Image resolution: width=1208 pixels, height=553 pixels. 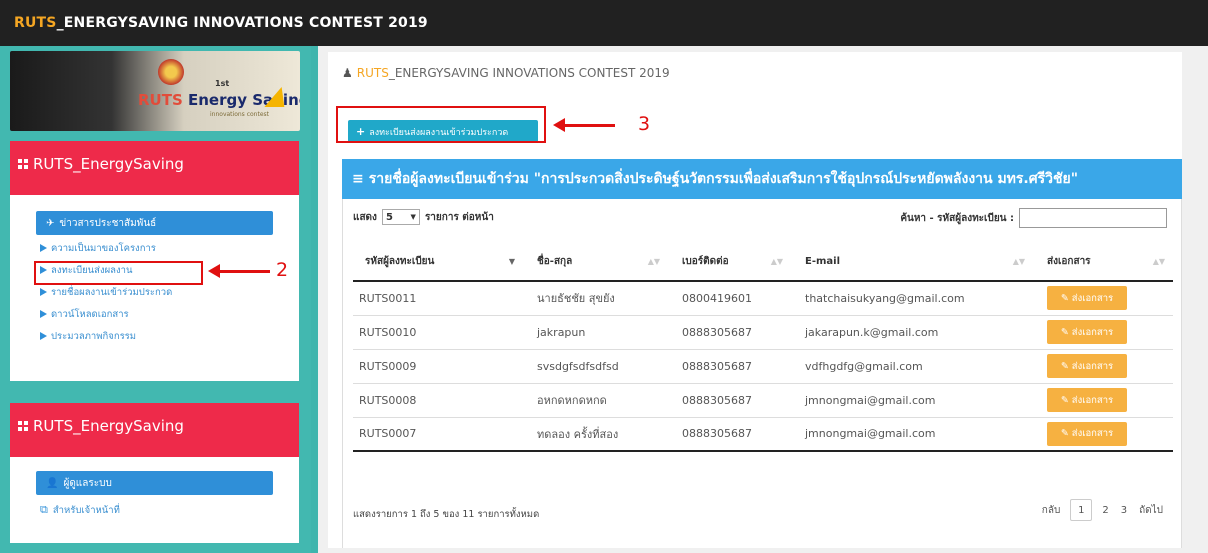 I want to click on cell-name: svsdgfsdfsdfsd, so click(x=595, y=366).